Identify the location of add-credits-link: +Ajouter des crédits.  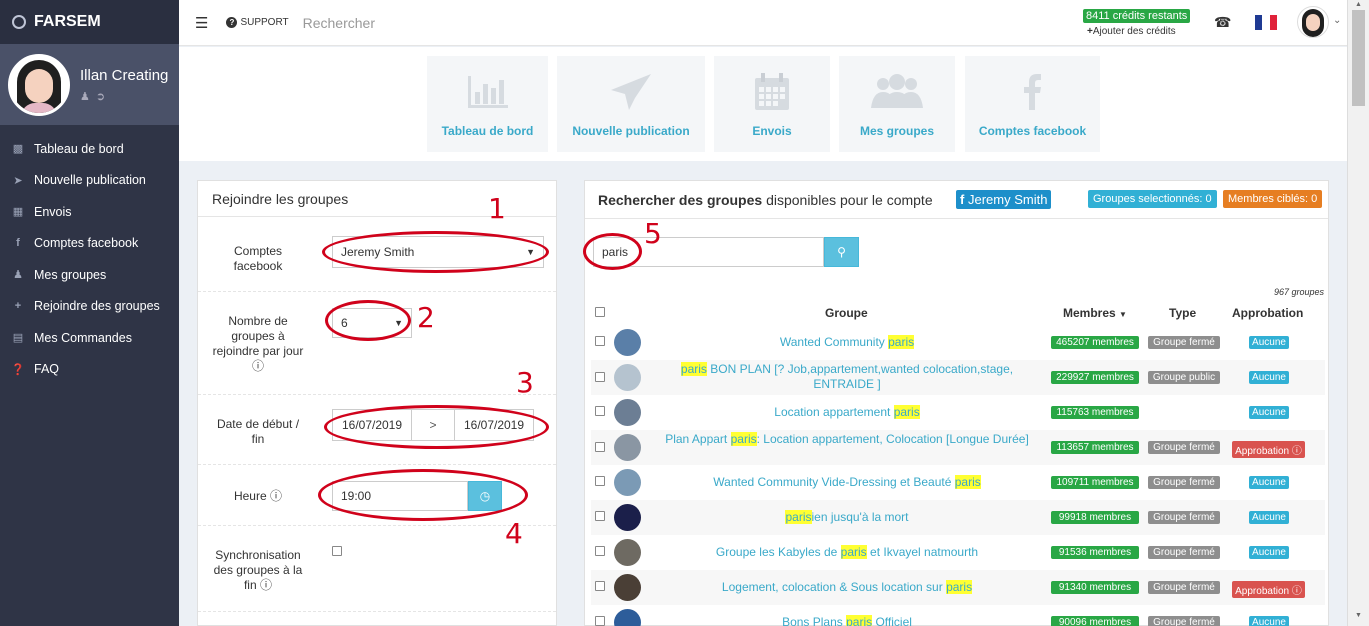
(1138, 31).